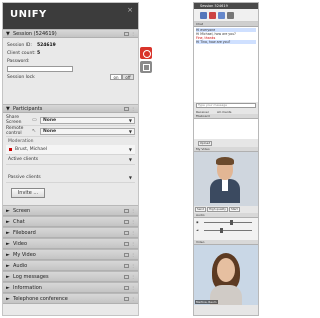  I want to click on share-icon, so click(212, 15).